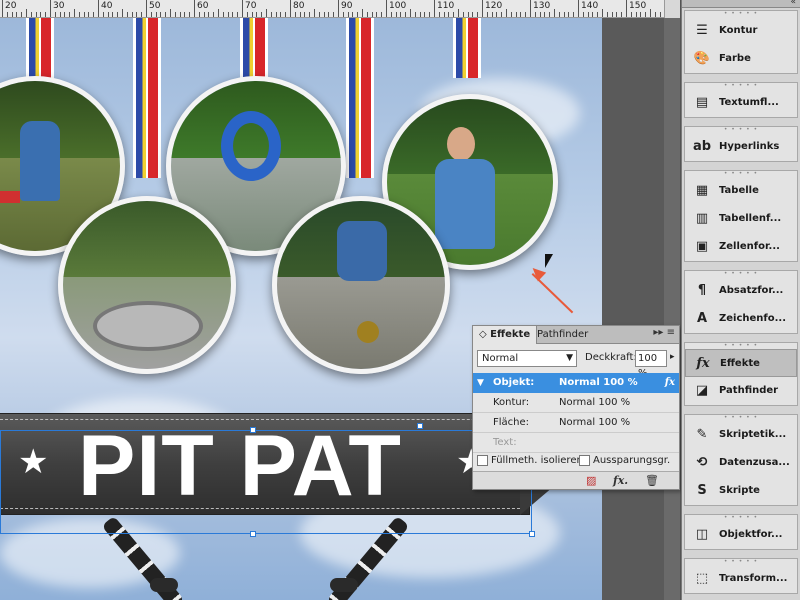  Describe the element at coordinates (482, 460) in the screenshot. I see `isolate-blending-checkbox` at that location.